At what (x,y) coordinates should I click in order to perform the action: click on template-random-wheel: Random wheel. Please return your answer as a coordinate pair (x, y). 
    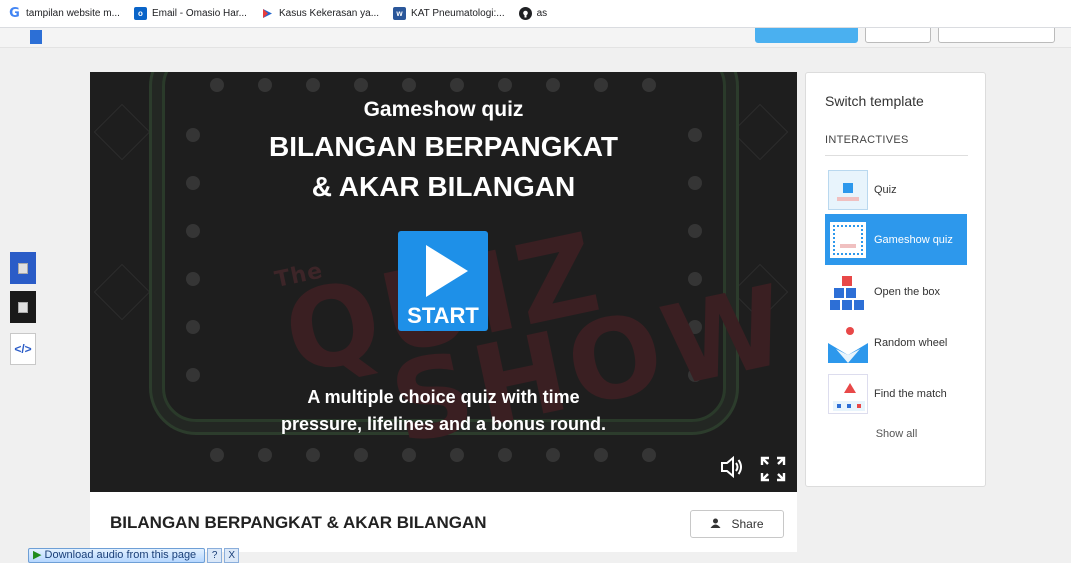
    Looking at the image, I should click on (896, 342).